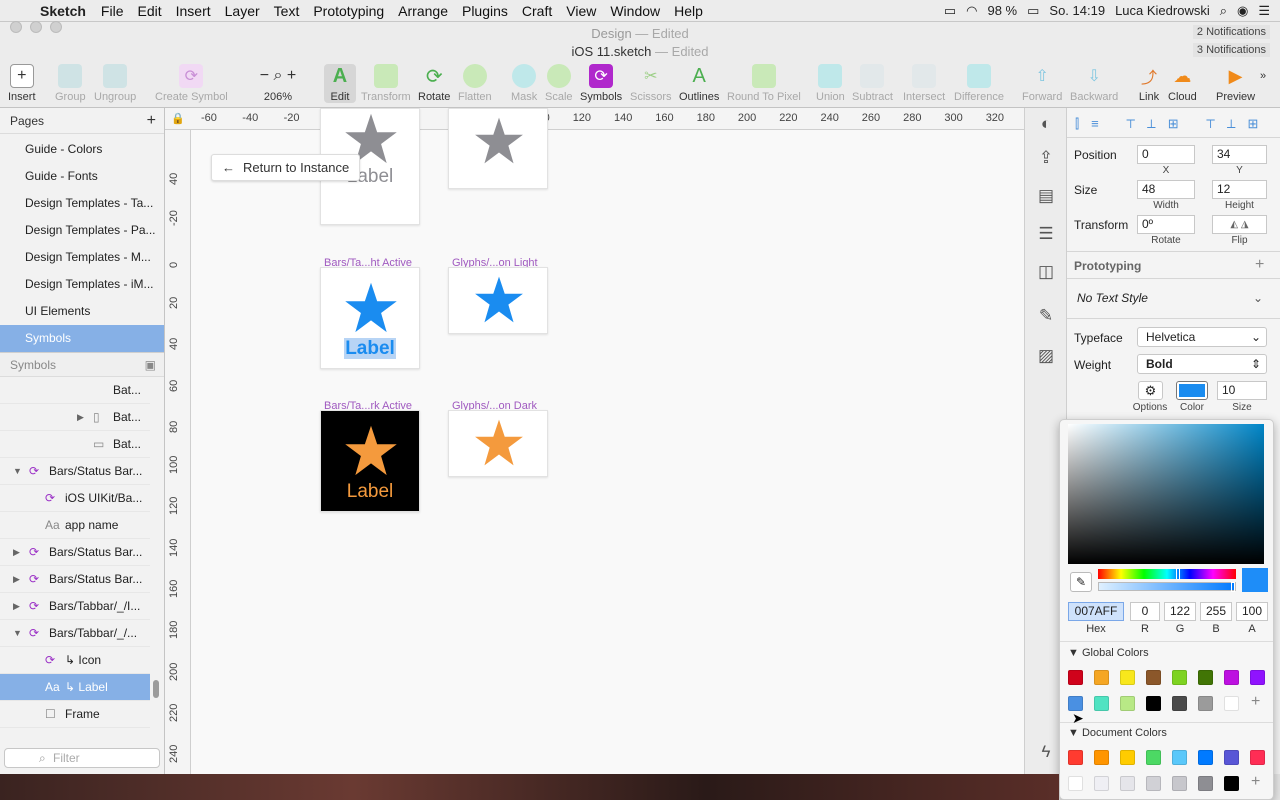  Describe the element at coordinates (1259, 265) in the screenshot. I see `add-prototyping-icon: +` at that location.